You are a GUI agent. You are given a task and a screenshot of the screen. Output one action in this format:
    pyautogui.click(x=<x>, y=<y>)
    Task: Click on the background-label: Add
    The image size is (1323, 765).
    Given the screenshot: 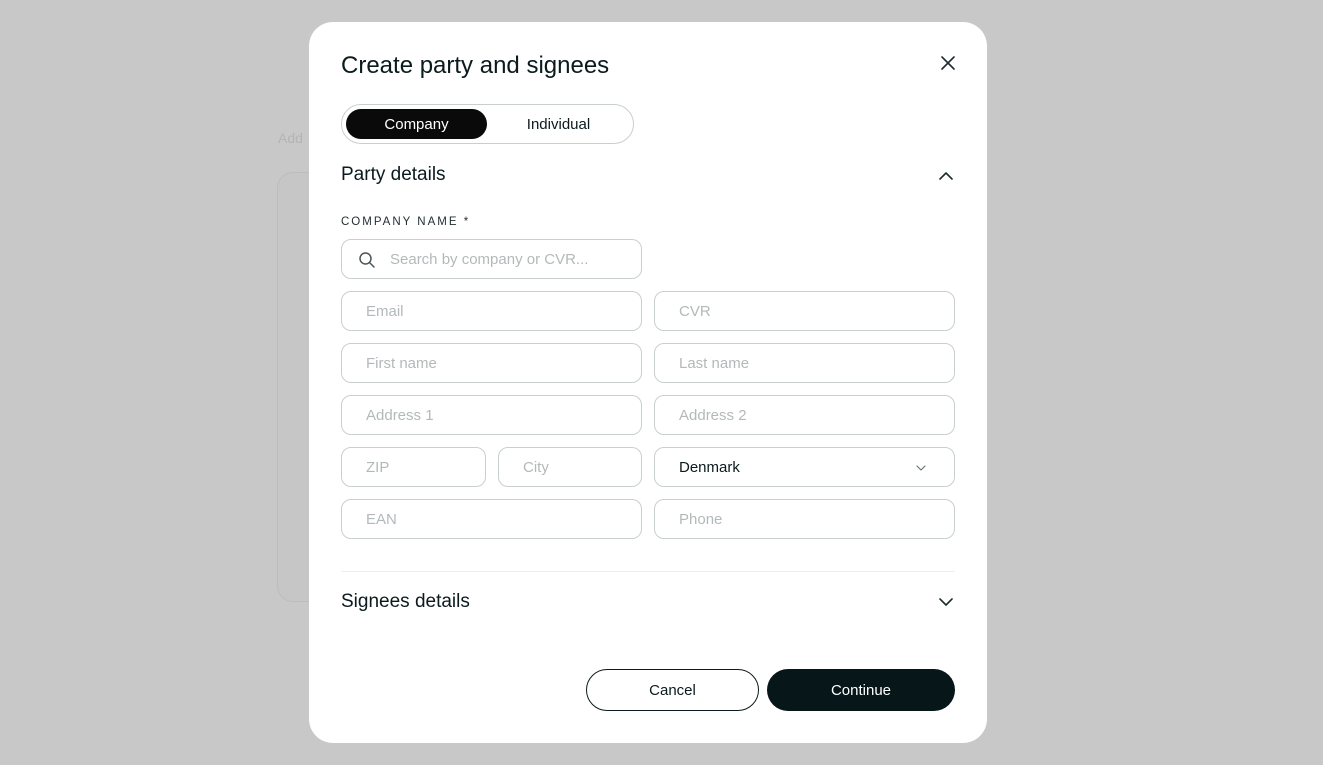 What is the action you would take?
    pyautogui.click(x=290, y=138)
    